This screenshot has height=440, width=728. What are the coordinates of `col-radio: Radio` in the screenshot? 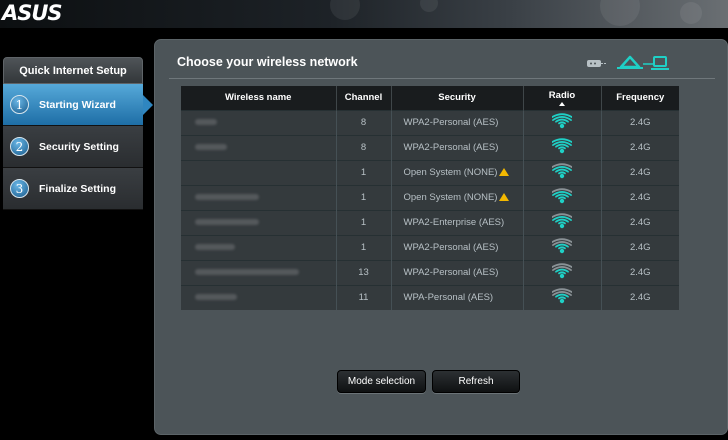 It's located at (562, 98).